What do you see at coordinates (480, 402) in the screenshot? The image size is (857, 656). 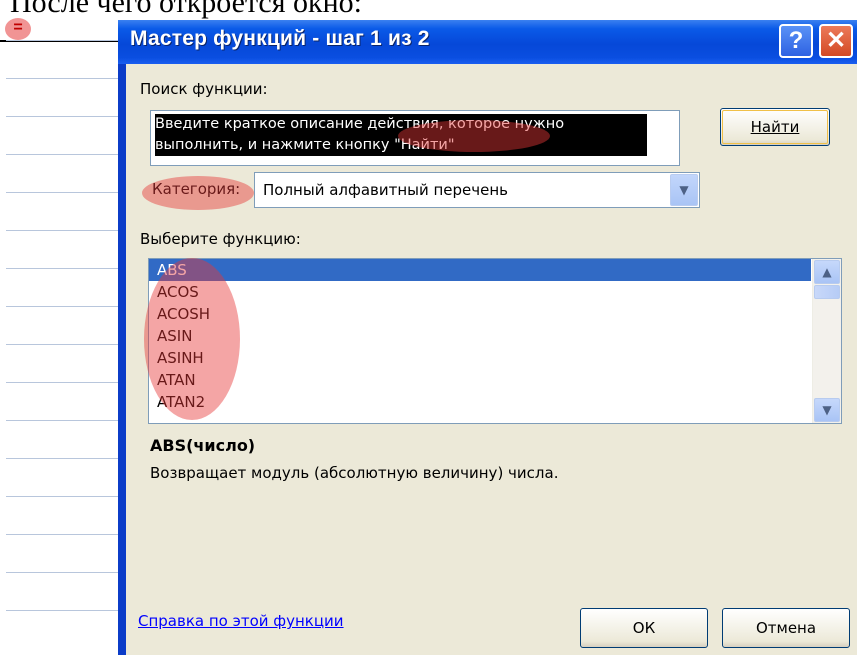 I see `list-item: ATAN2` at bounding box center [480, 402].